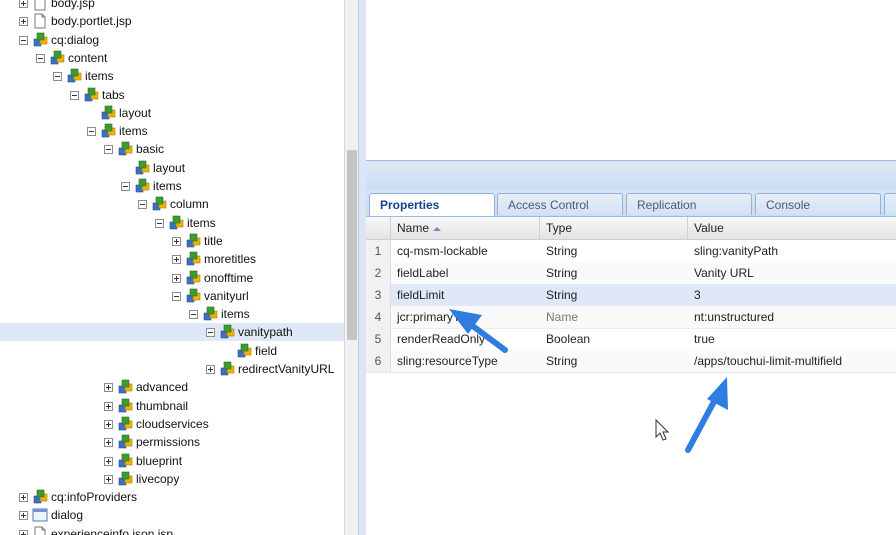  What do you see at coordinates (229, 278) in the screenshot?
I see `tree-node-label: onofftime` at bounding box center [229, 278].